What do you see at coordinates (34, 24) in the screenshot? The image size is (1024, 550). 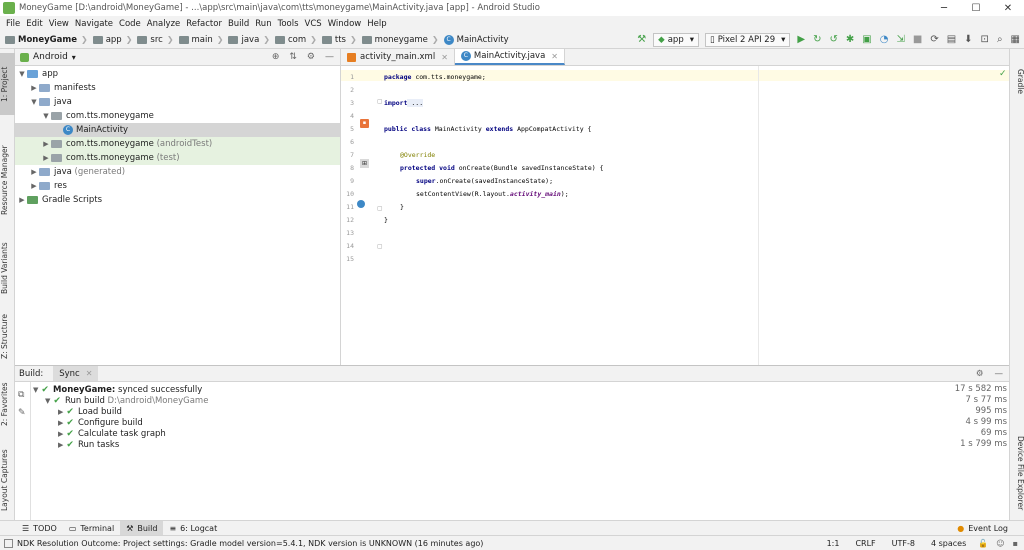 I see `menu-edit: Edit` at bounding box center [34, 24].